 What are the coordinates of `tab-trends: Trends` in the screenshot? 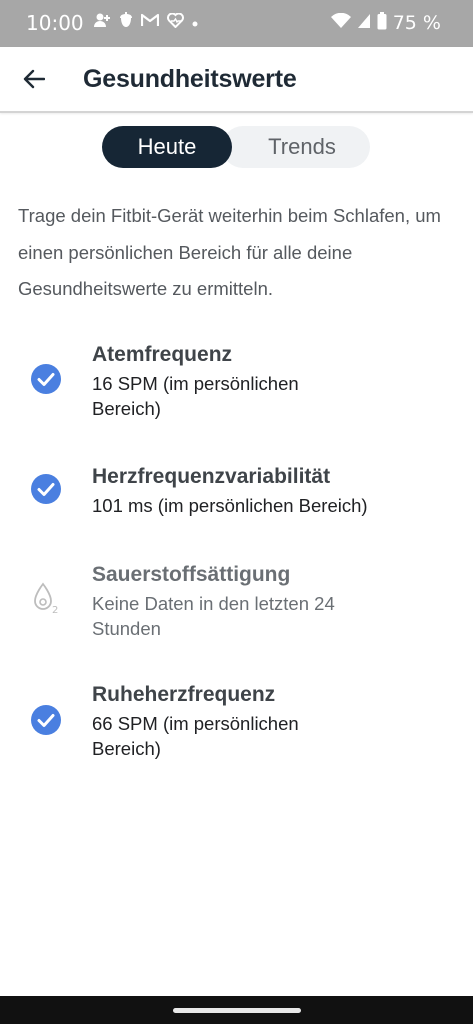 It's located at (302, 147).